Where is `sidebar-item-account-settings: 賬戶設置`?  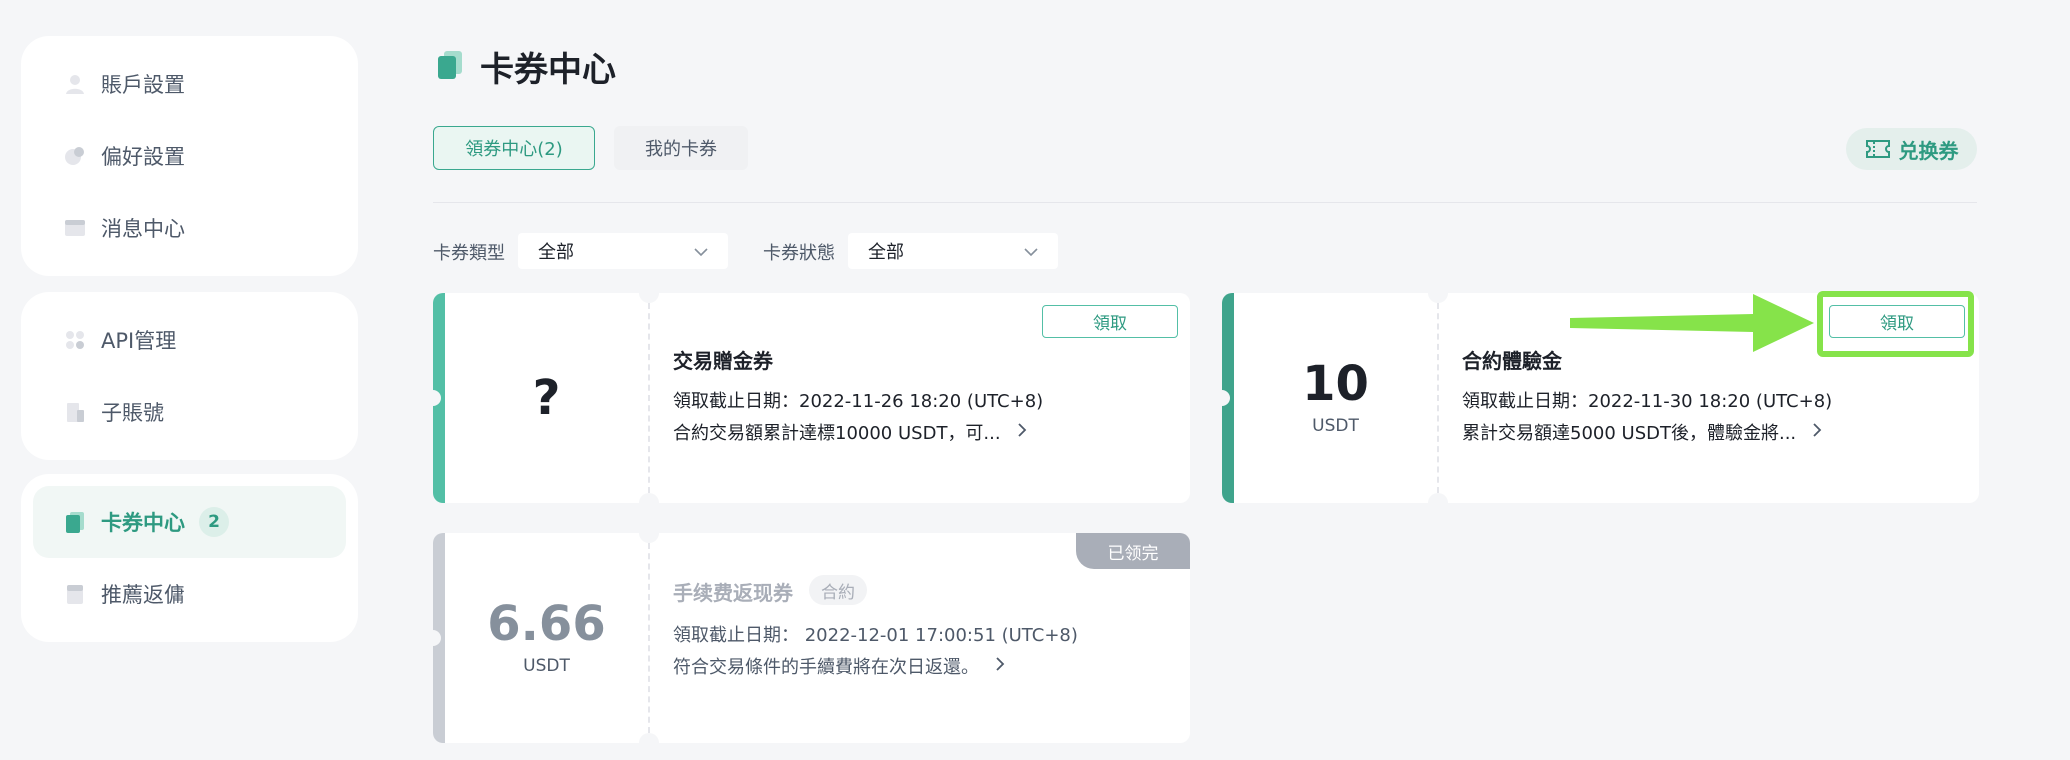 sidebar-item-account-settings: 賬戶設置 is located at coordinates (189, 84).